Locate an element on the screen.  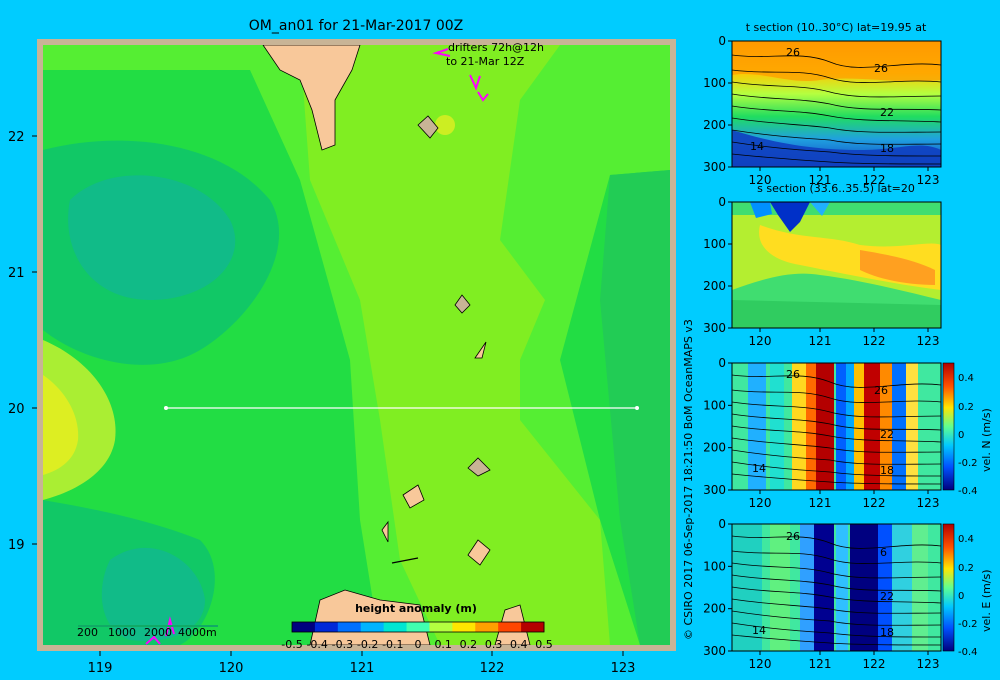
depth-legend-4000: 4000m is located at coordinates (197, 632).